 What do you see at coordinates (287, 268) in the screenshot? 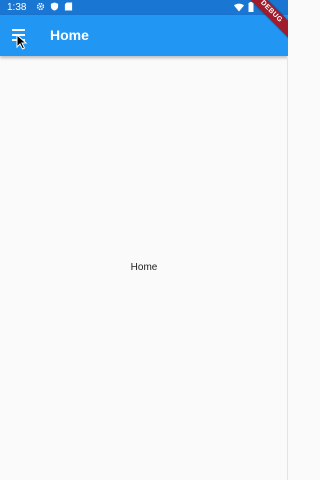
I see `edge-divider` at bounding box center [287, 268].